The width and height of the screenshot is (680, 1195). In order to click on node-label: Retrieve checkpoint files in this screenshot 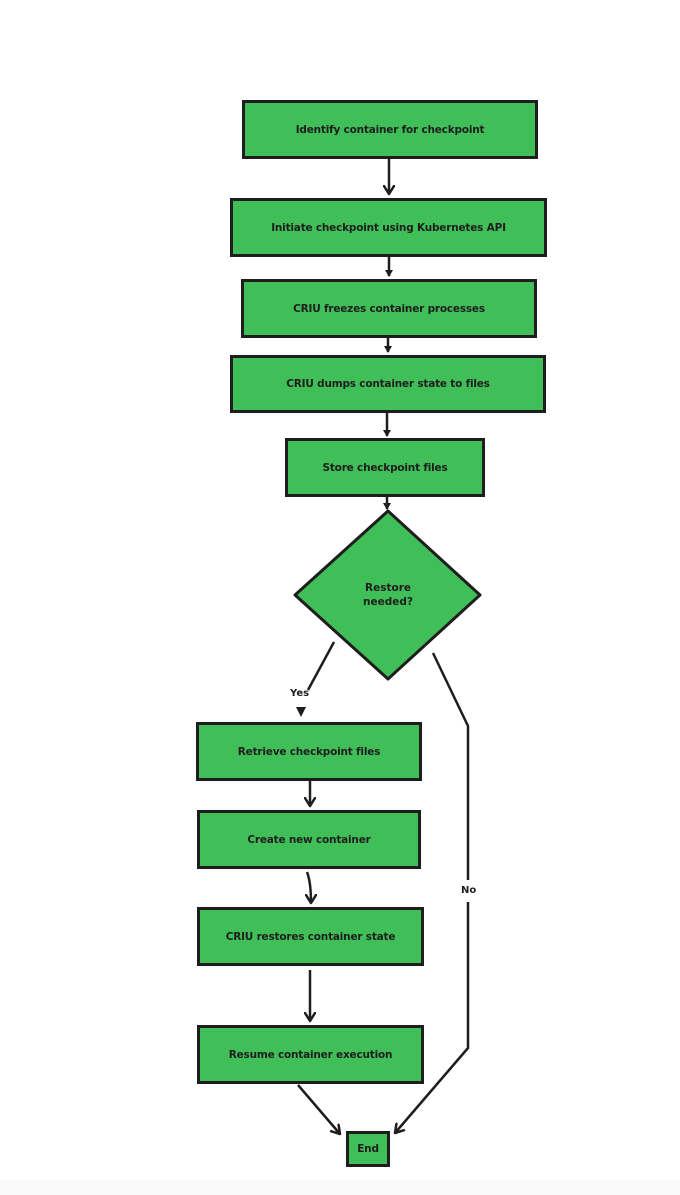, I will do `click(309, 751)`.